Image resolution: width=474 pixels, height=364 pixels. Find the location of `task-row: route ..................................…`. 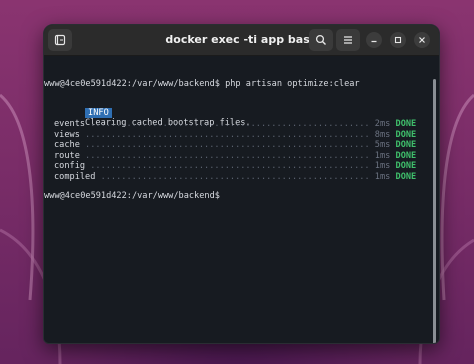

task-row: route ..................................… is located at coordinates (235, 156).